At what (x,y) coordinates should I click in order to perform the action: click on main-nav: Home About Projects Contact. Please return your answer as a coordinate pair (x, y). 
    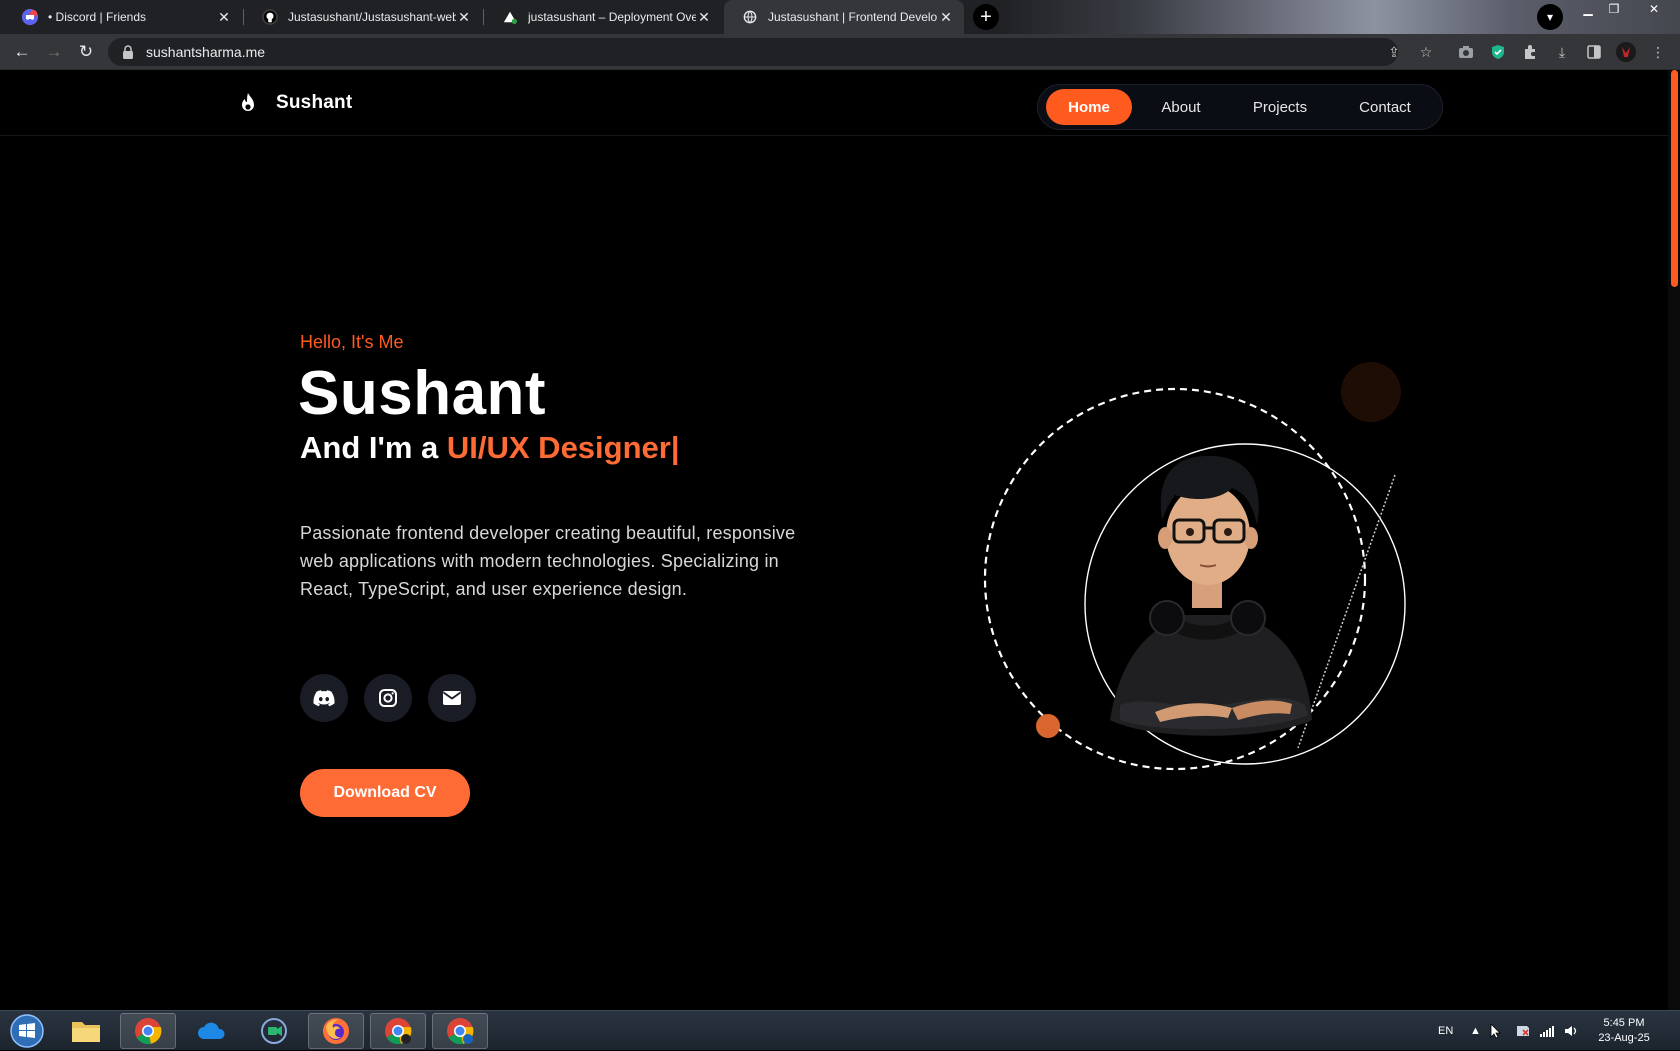
    Looking at the image, I should click on (1240, 107).